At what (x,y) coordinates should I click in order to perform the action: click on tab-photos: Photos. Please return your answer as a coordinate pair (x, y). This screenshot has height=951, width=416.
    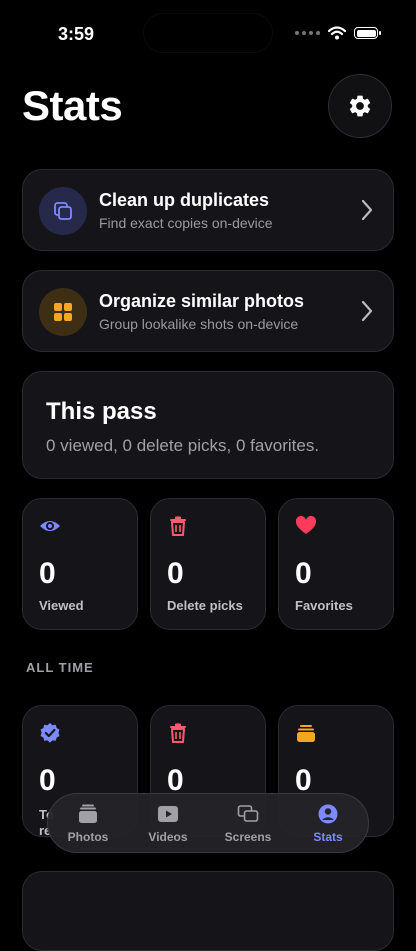
    Looking at the image, I should click on (88, 824).